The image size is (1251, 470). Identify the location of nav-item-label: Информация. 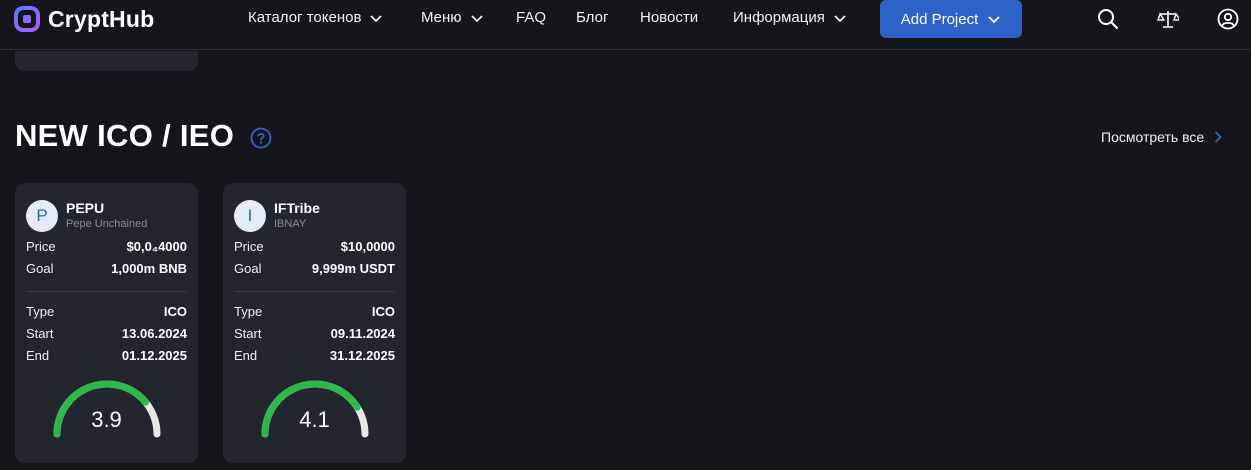
(779, 17).